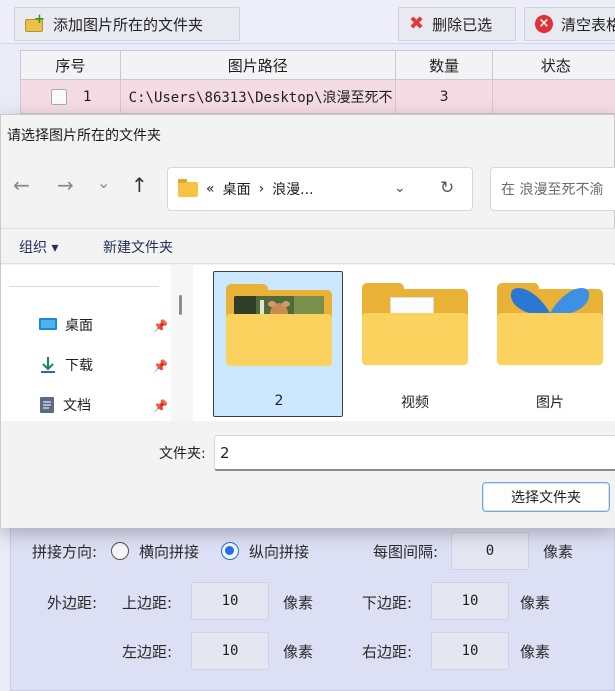 The height and width of the screenshot is (691, 615). What do you see at coordinates (544, 24) in the screenshot?
I see `clear-circle-icon: ×` at bounding box center [544, 24].